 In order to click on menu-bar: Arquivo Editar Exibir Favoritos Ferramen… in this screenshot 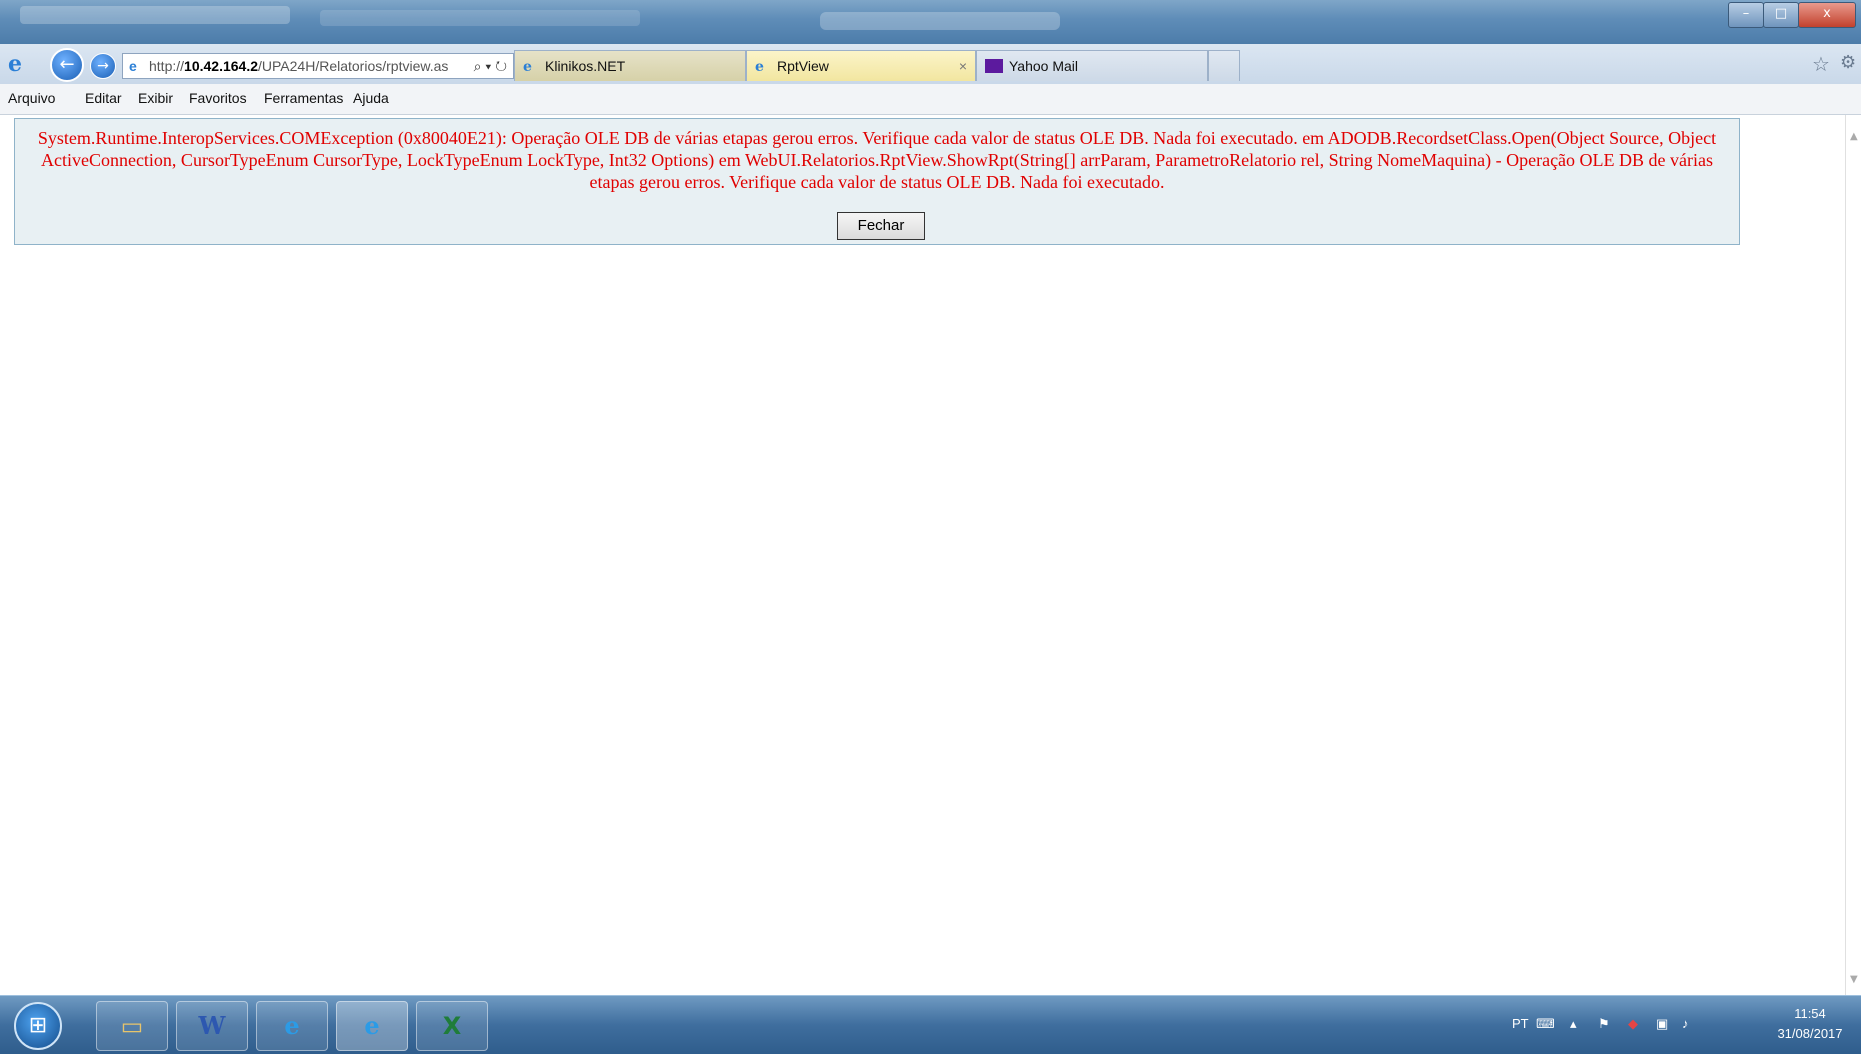, I will do `click(930, 99)`.